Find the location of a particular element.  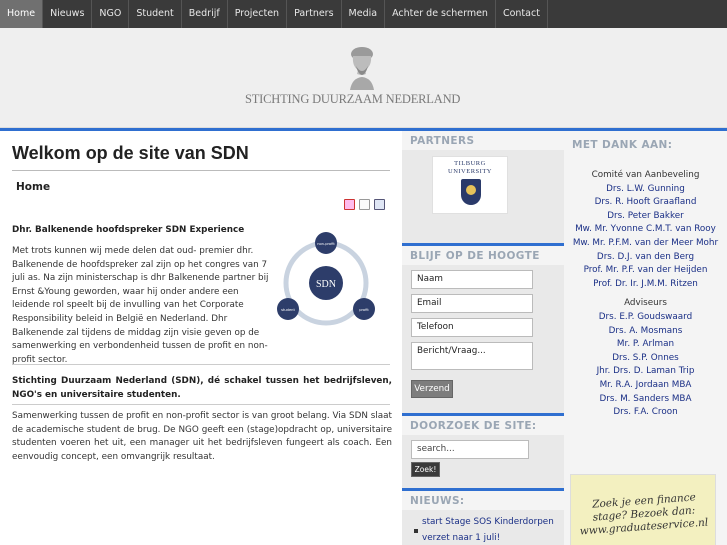

news-heading: NIEUWS: is located at coordinates (437, 501).